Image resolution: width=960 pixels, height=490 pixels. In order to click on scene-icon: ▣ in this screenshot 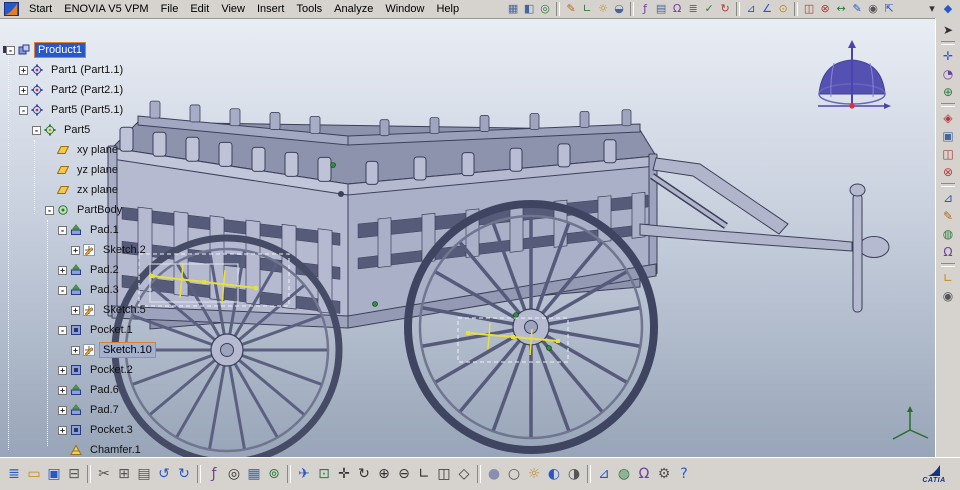, I will do `click(948, 136)`.